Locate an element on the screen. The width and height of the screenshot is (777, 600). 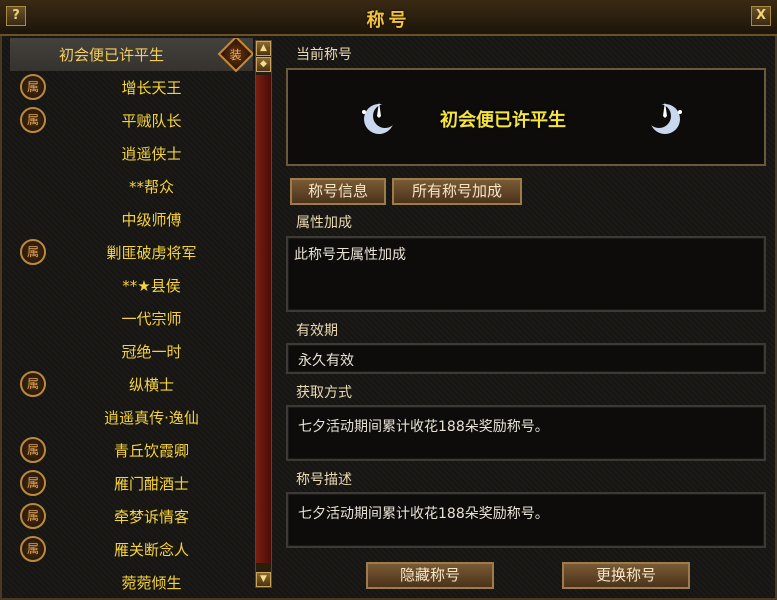
title-list-item-label: 逍遥真传·逸仙 is located at coordinates (151, 418).